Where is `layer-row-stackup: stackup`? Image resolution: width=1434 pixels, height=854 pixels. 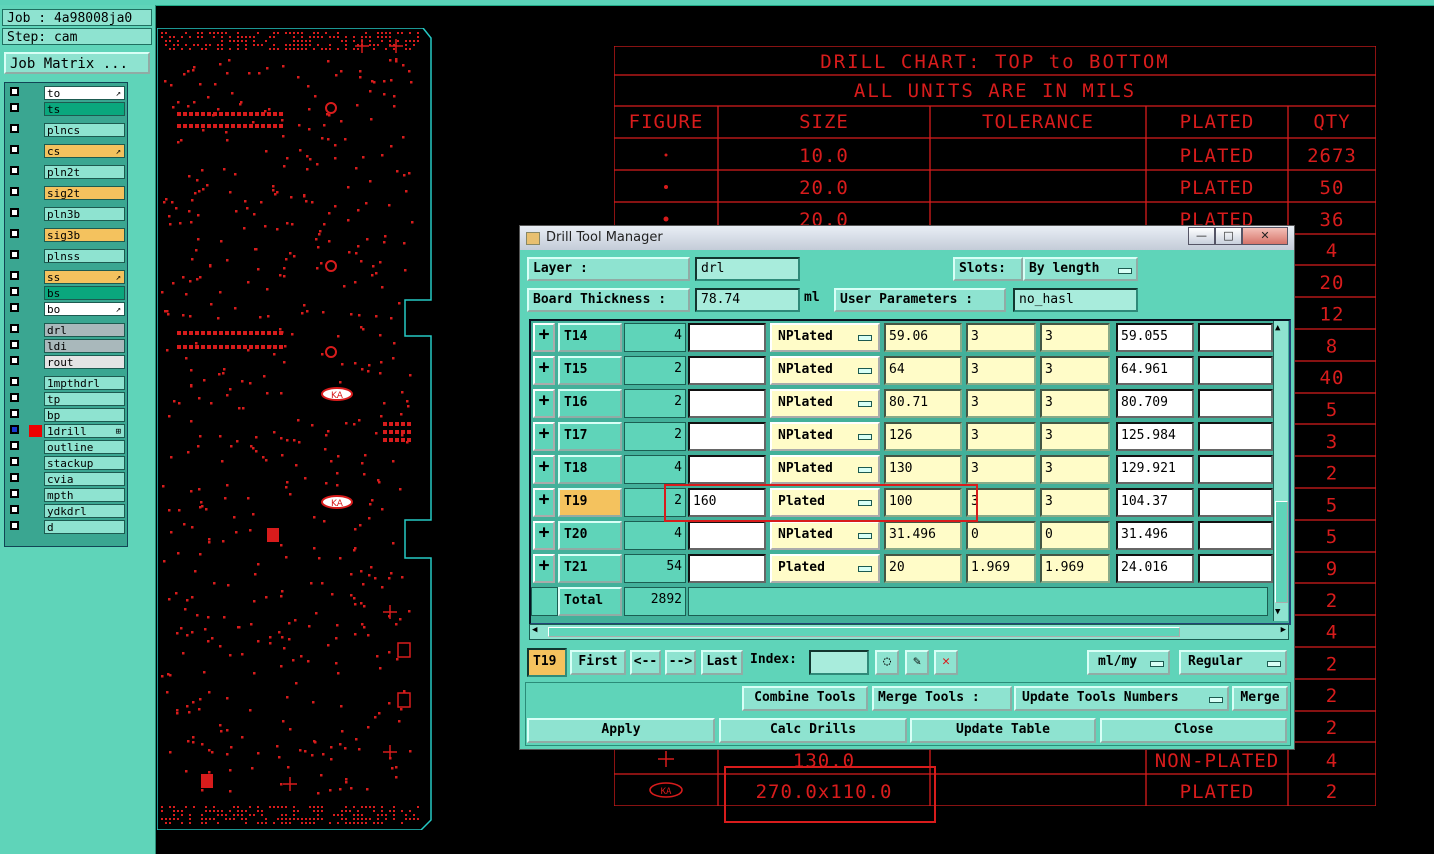 layer-row-stackup: stackup is located at coordinates (66, 463).